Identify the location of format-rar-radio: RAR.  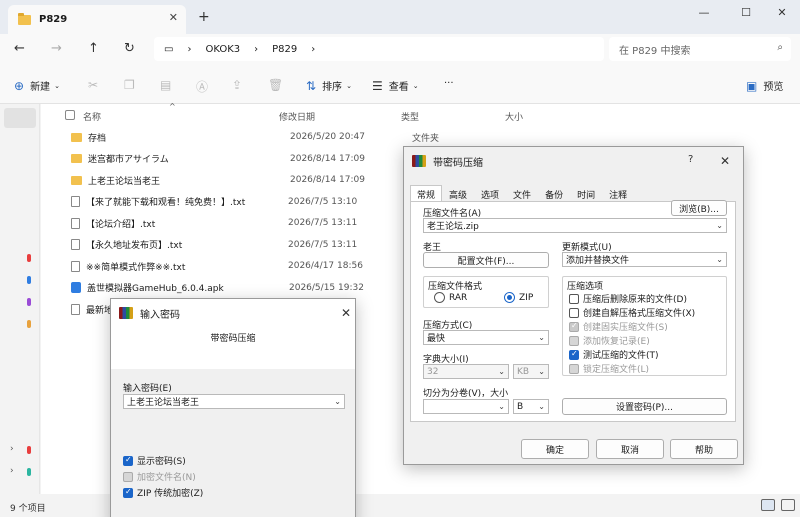
(450, 297).